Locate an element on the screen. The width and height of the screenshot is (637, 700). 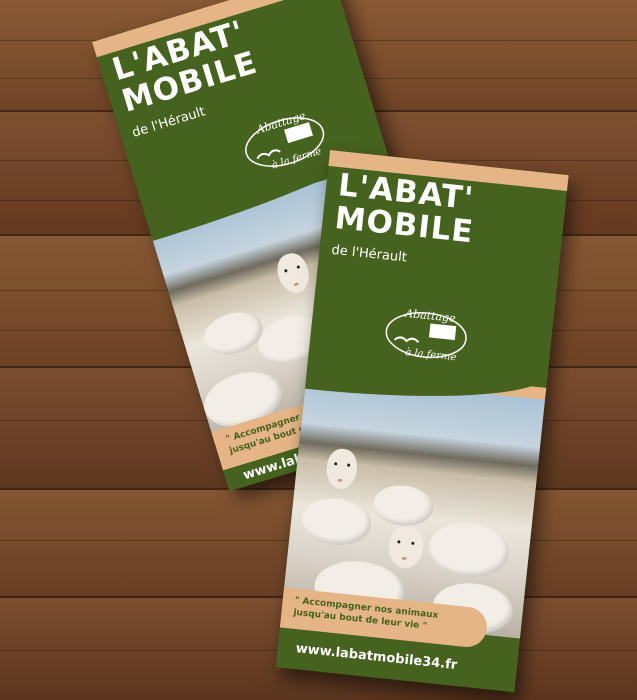
brochure-title: L'ABAT' MOBILE is located at coordinates (405, 208).